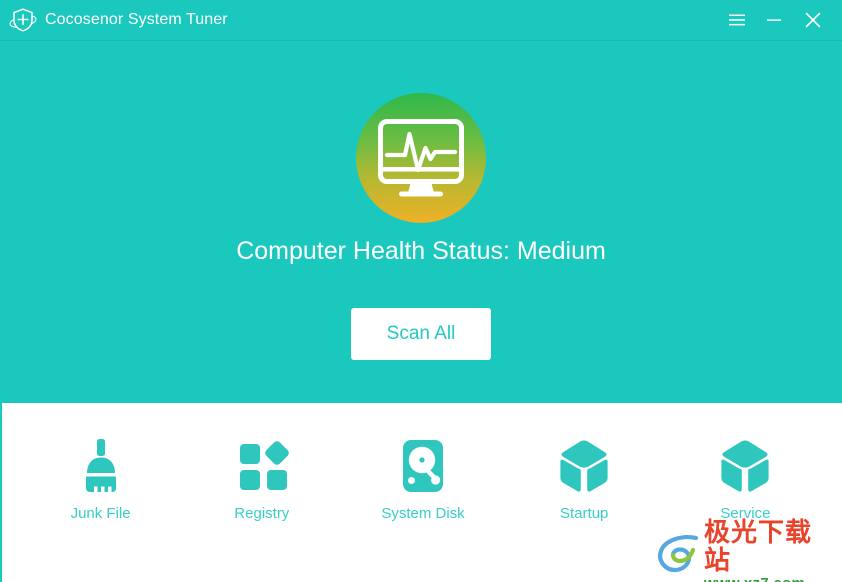 The image size is (842, 582). I want to click on swoosh-logo-icon, so click(678, 554).